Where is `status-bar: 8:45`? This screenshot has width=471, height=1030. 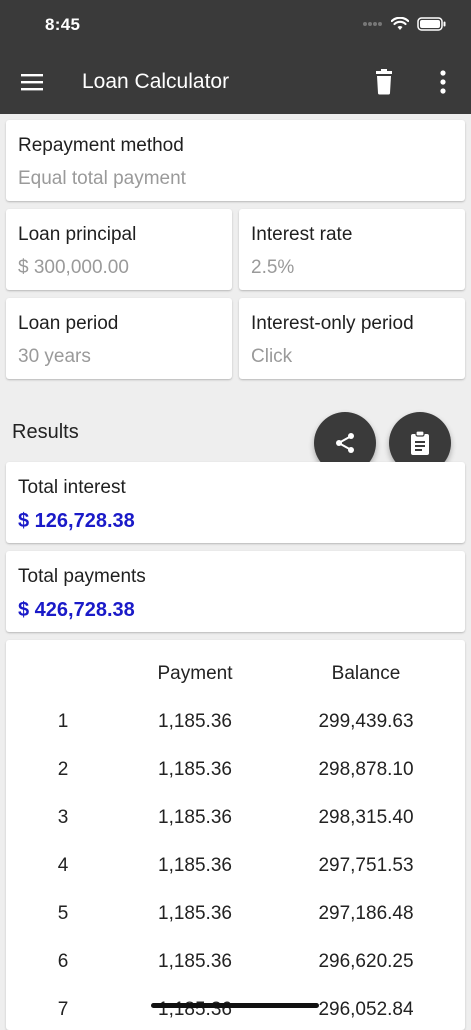
status-bar: 8:45 is located at coordinates (235, 25).